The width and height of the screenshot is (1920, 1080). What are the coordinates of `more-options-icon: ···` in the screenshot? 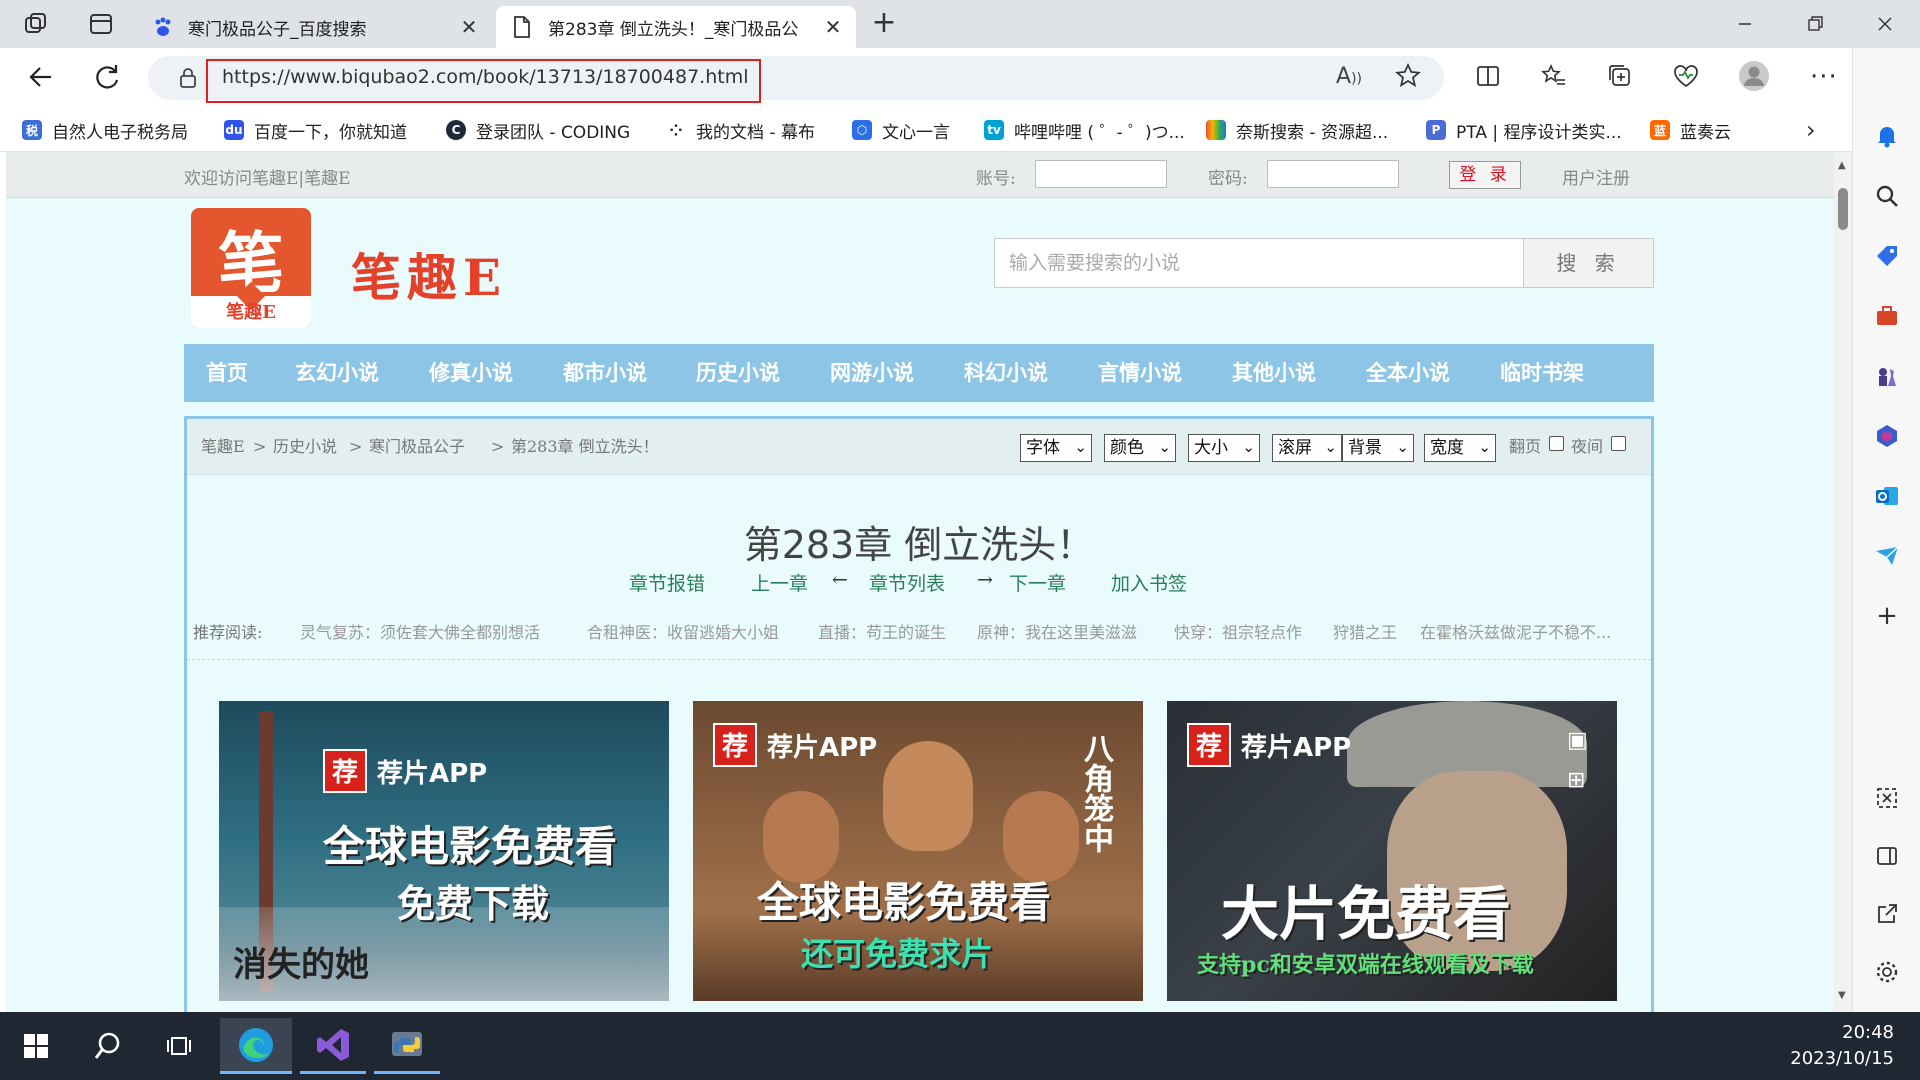 It's located at (1824, 77).